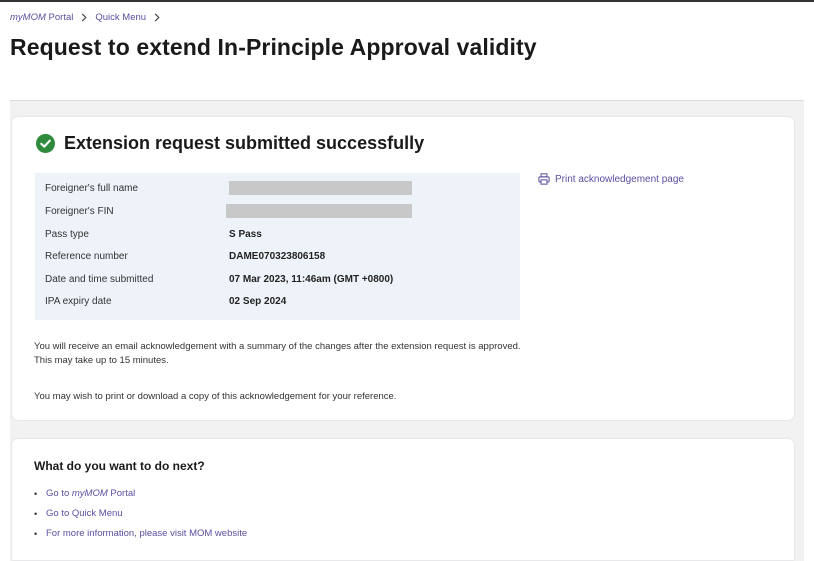  I want to click on detail-row-ipa-expiry: IPA expiry date 02 Sep 2024, so click(280, 301).